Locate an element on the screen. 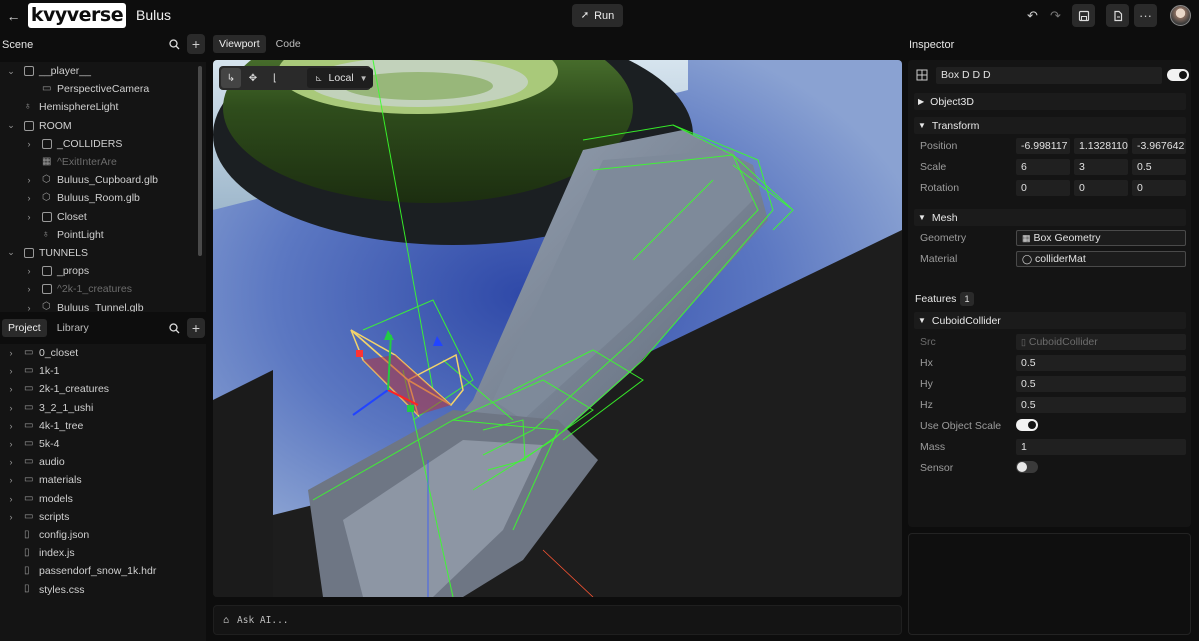  scene-add-icon: + is located at coordinates (196, 44).